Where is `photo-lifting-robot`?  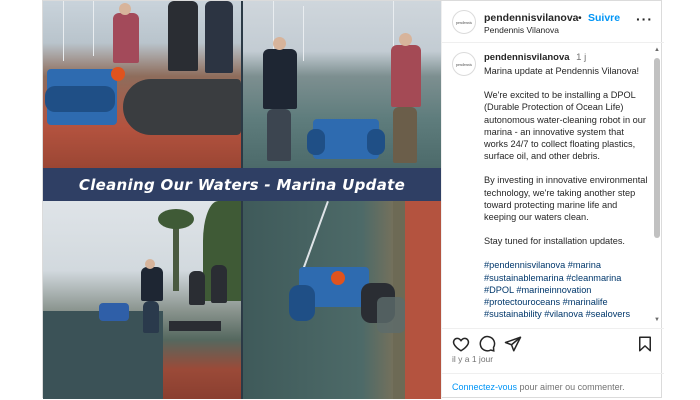
photo-lifting-robot is located at coordinates (342, 84).